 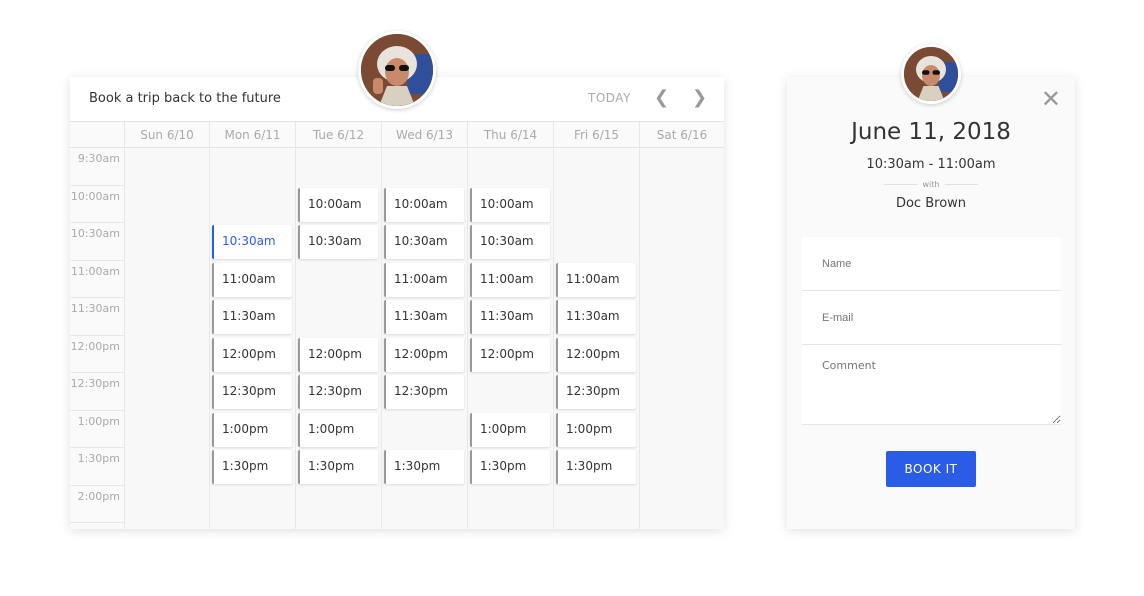 What do you see at coordinates (609, 98) in the screenshot?
I see `today-button: TODAY` at bounding box center [609, 98].